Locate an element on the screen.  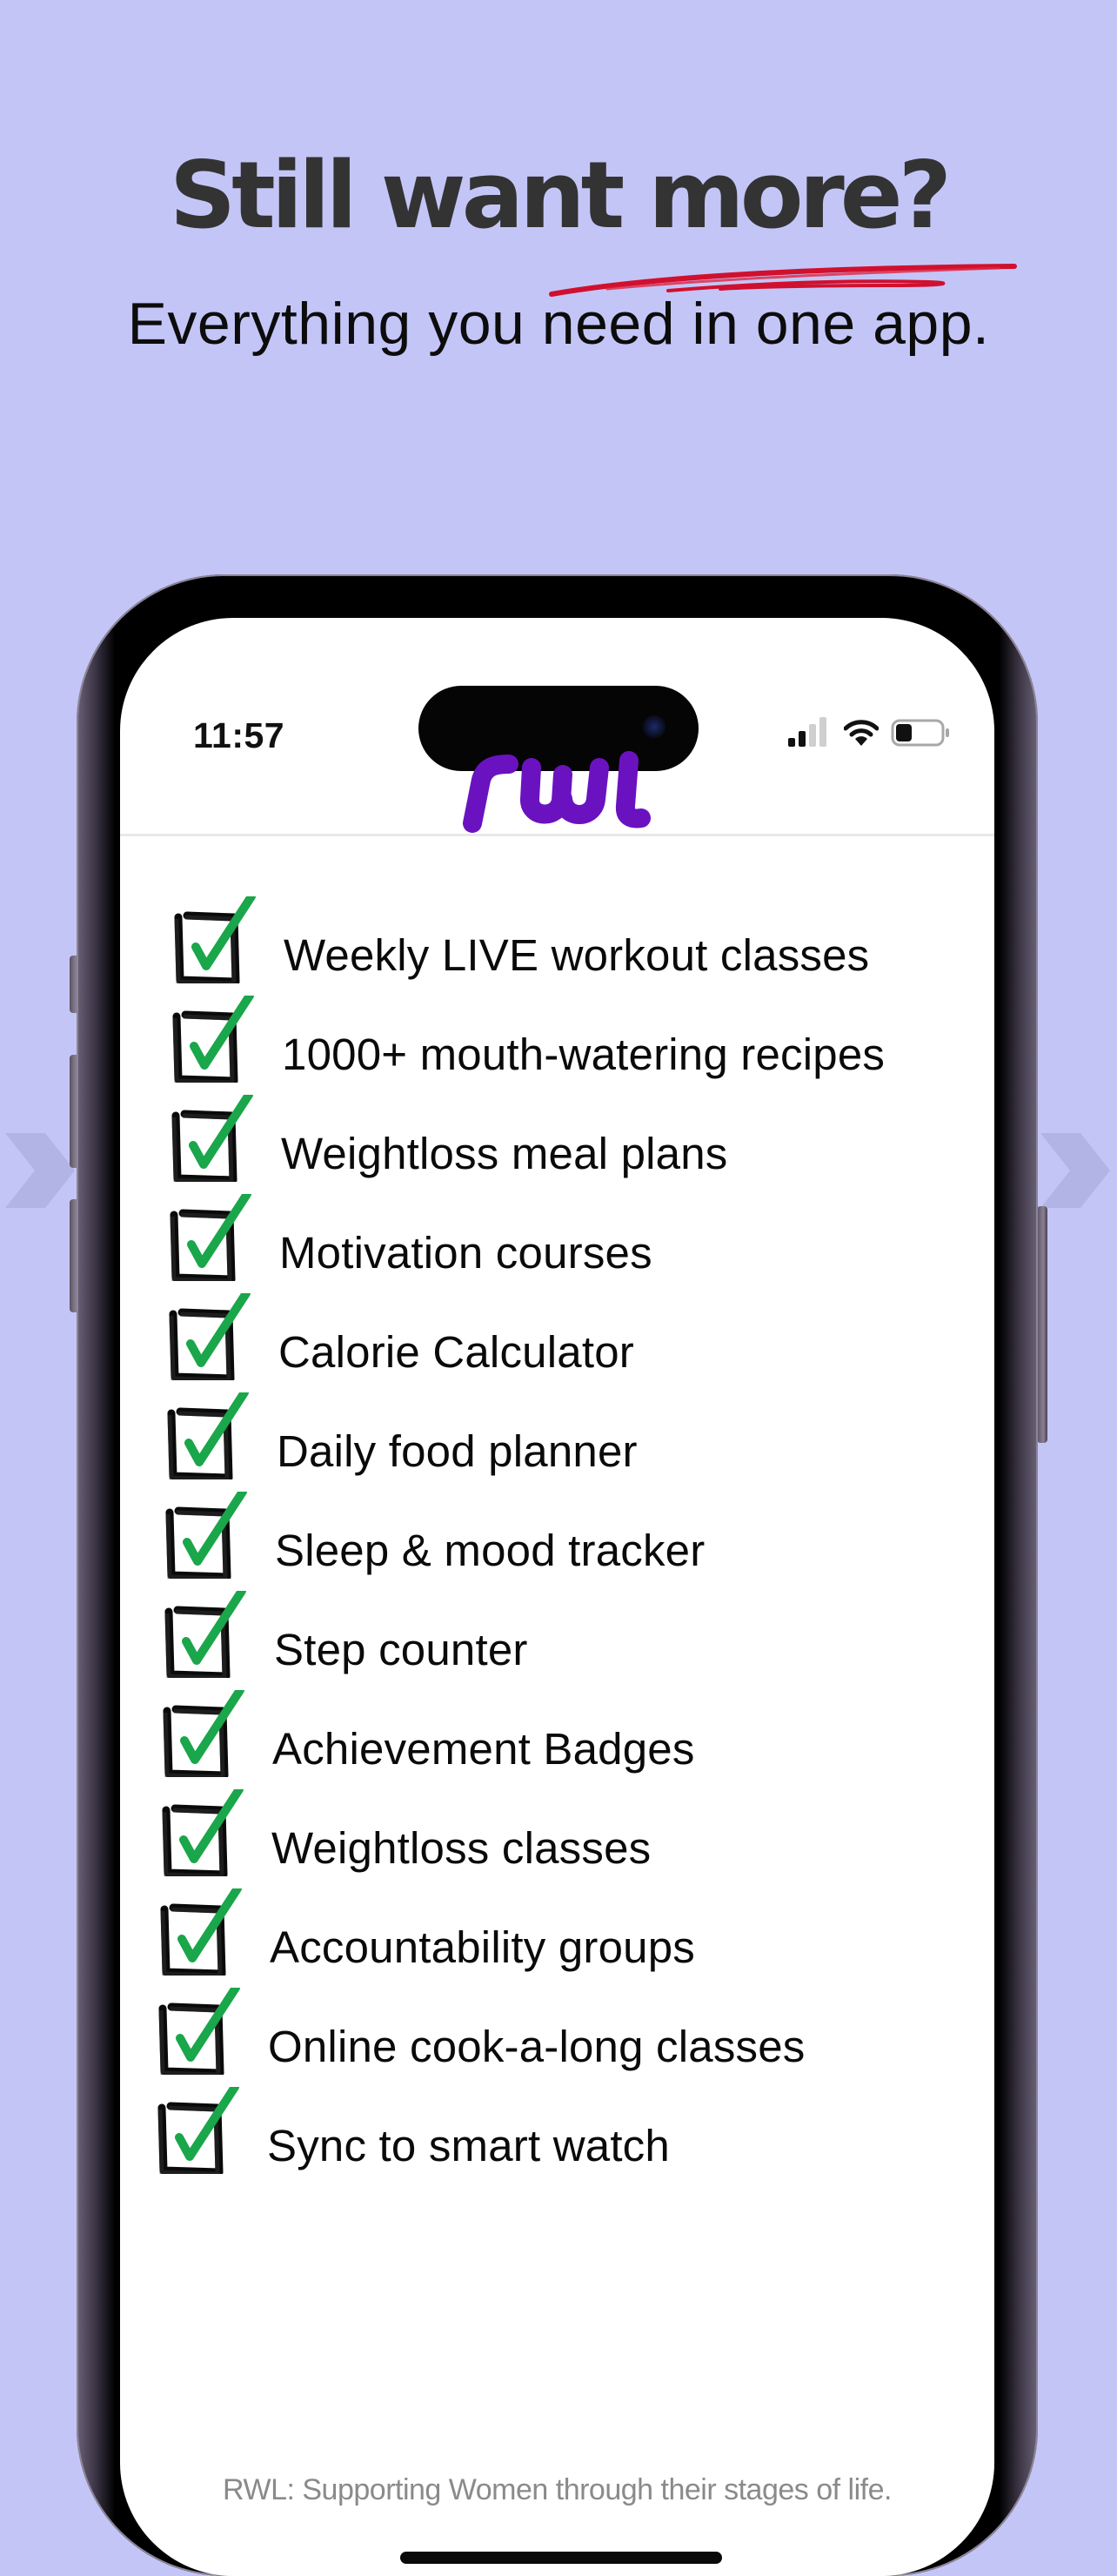
feature-item: Accountability groups is located at coordinates (557, 1938).